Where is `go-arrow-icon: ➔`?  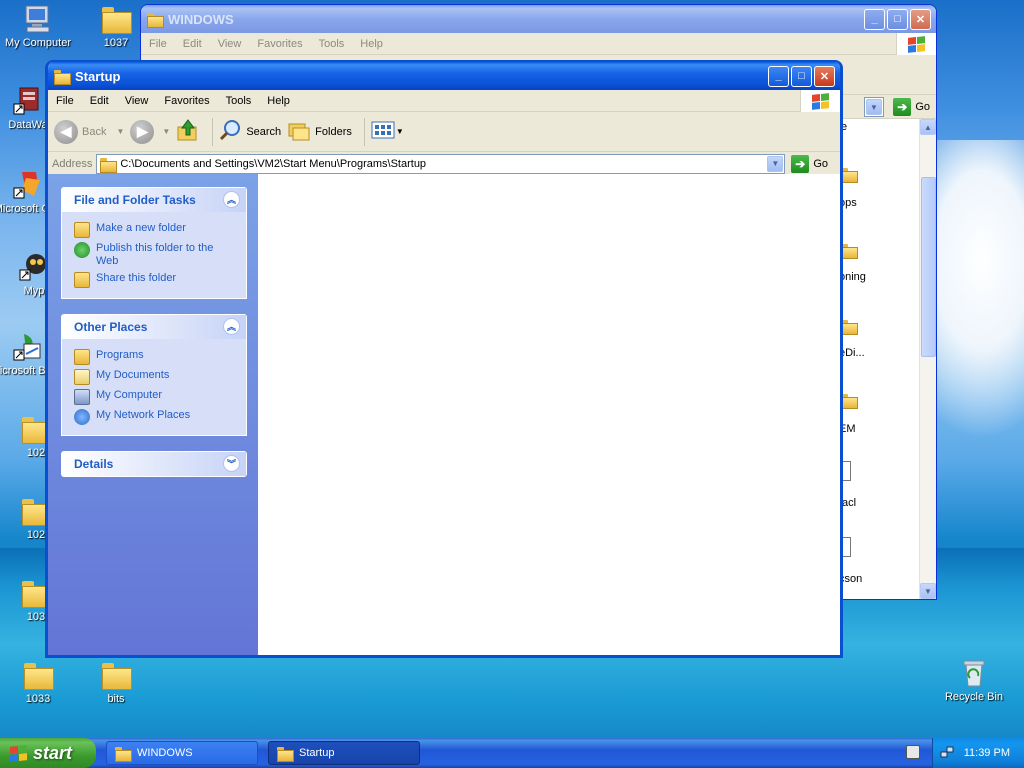 go-arrow-icon: ➔ is located at coordinates (800, 163).